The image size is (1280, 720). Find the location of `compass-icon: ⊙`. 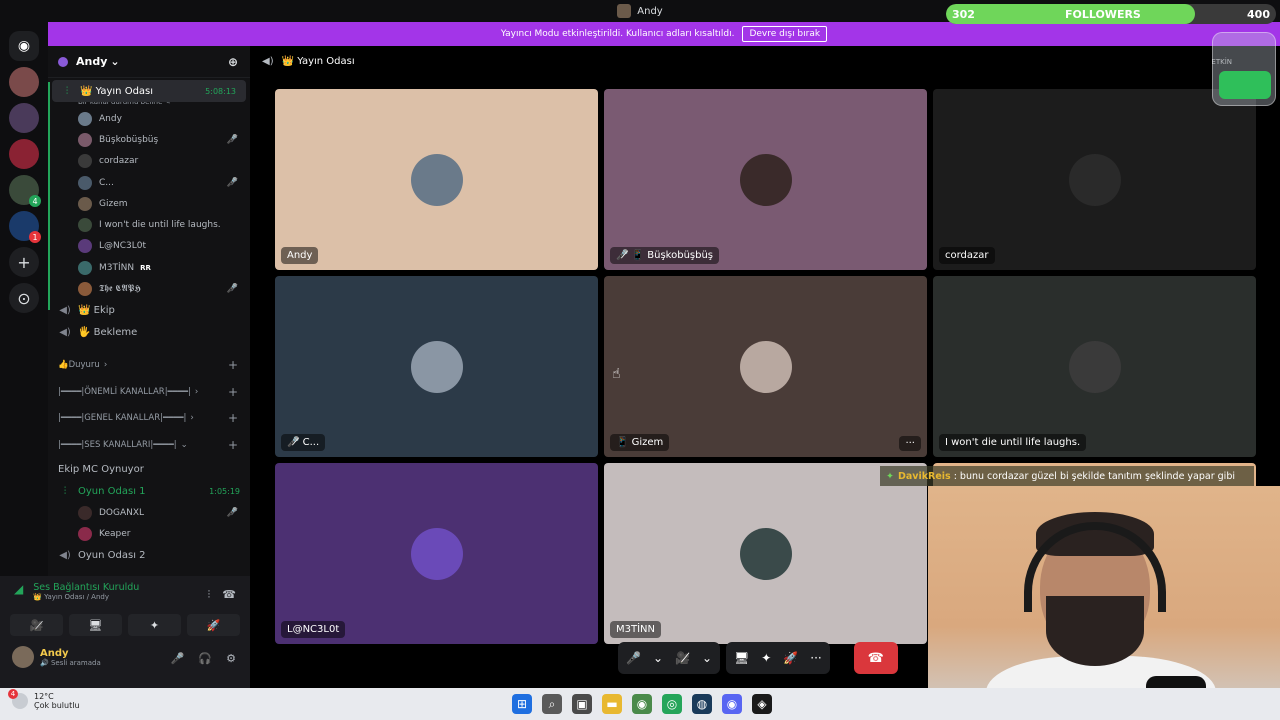

compass-icon: ⊙ is located at coordinates (24, 298).